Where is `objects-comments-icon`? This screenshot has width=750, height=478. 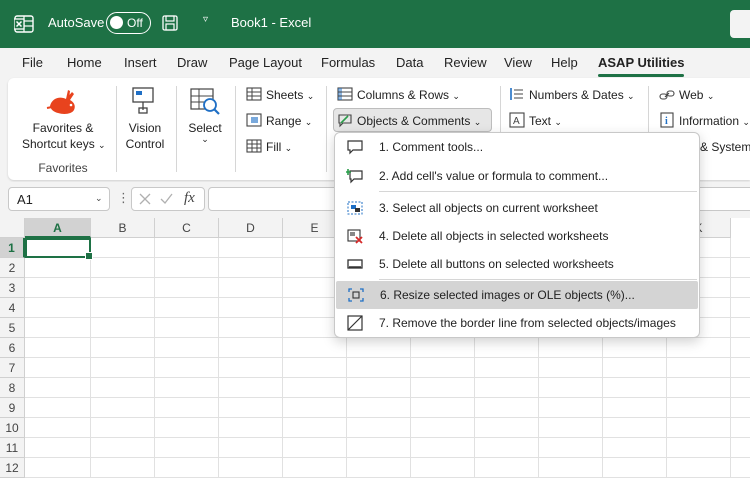
objects-comments-icon is located at coordinates (345, 121).